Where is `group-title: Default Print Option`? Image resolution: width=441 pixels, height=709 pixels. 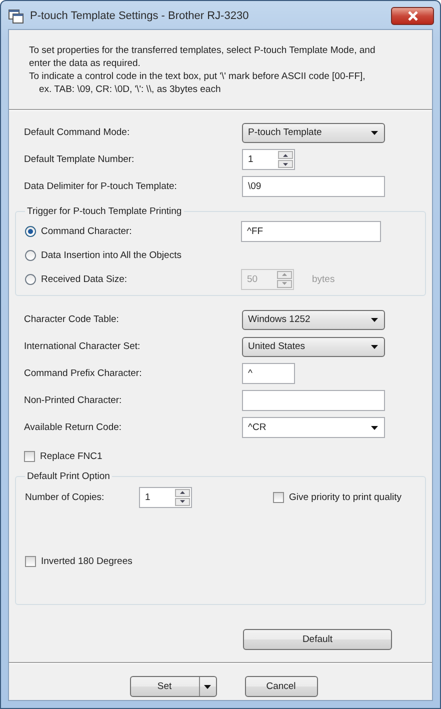
group-title: Default Print Option is located at coordinates (68, 476).